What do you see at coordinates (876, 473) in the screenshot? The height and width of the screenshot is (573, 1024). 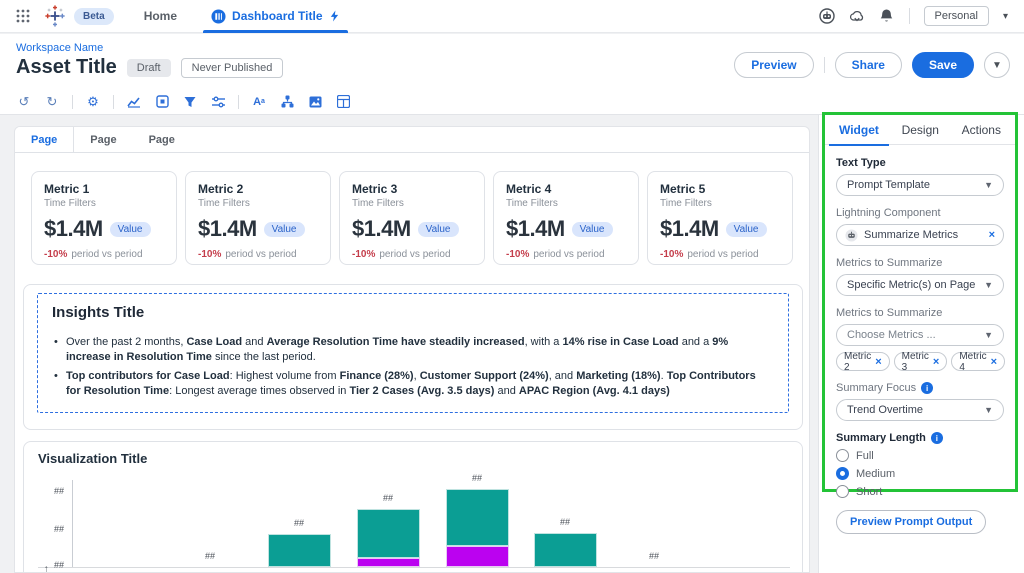 I see `radio-label: Medium` at bounding box center [876, 473].